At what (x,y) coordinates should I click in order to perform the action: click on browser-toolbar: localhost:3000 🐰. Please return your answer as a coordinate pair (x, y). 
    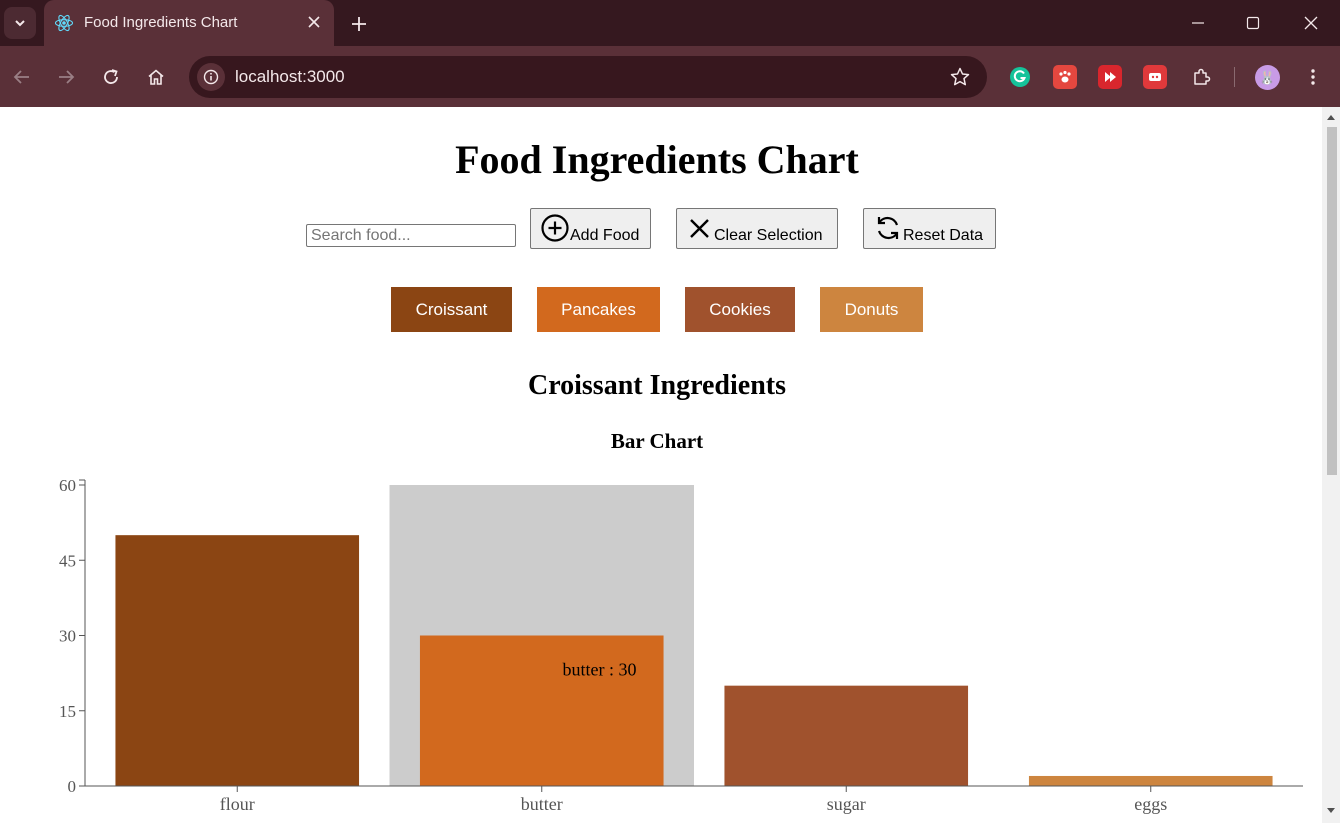
    Looking at the image, I should click on (670, 76).